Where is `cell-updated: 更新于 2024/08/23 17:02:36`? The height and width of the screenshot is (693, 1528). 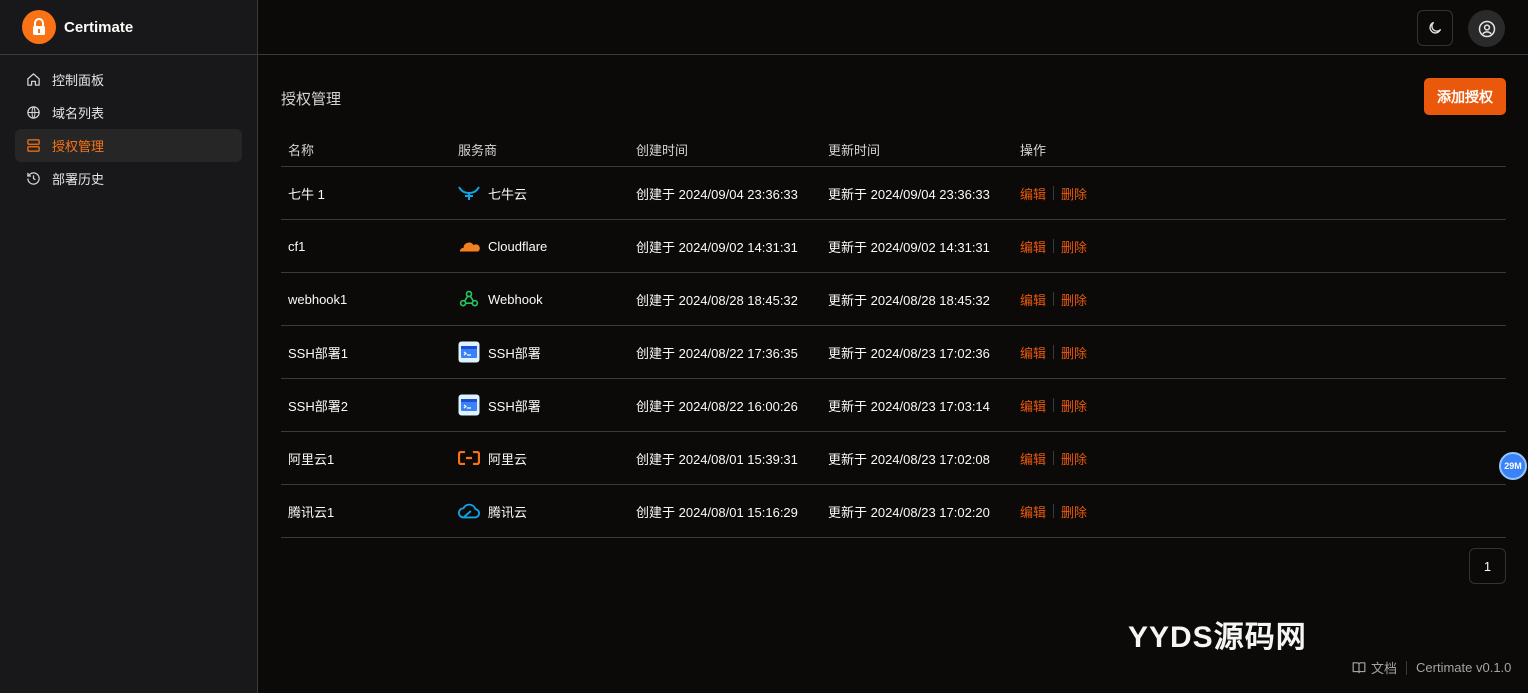
cell-updated: 更新于 2024/08/23 17:02:36 is located at coordinates (909, 353).